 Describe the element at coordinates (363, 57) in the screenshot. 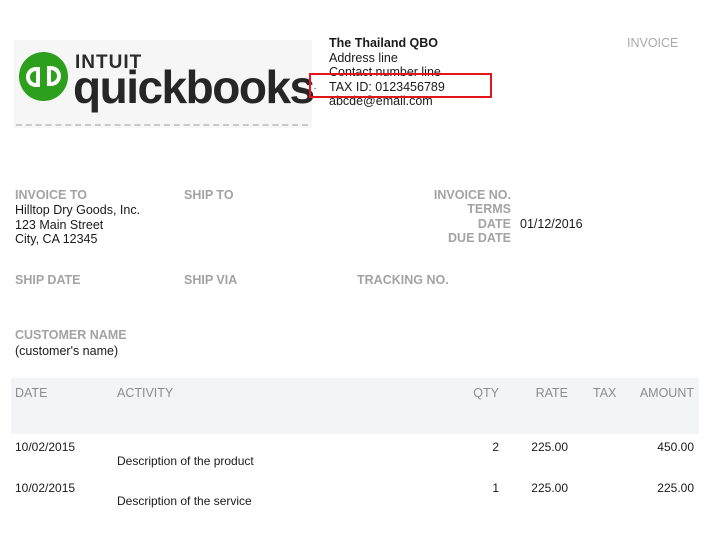

I see `company-address: Address line` at that location.